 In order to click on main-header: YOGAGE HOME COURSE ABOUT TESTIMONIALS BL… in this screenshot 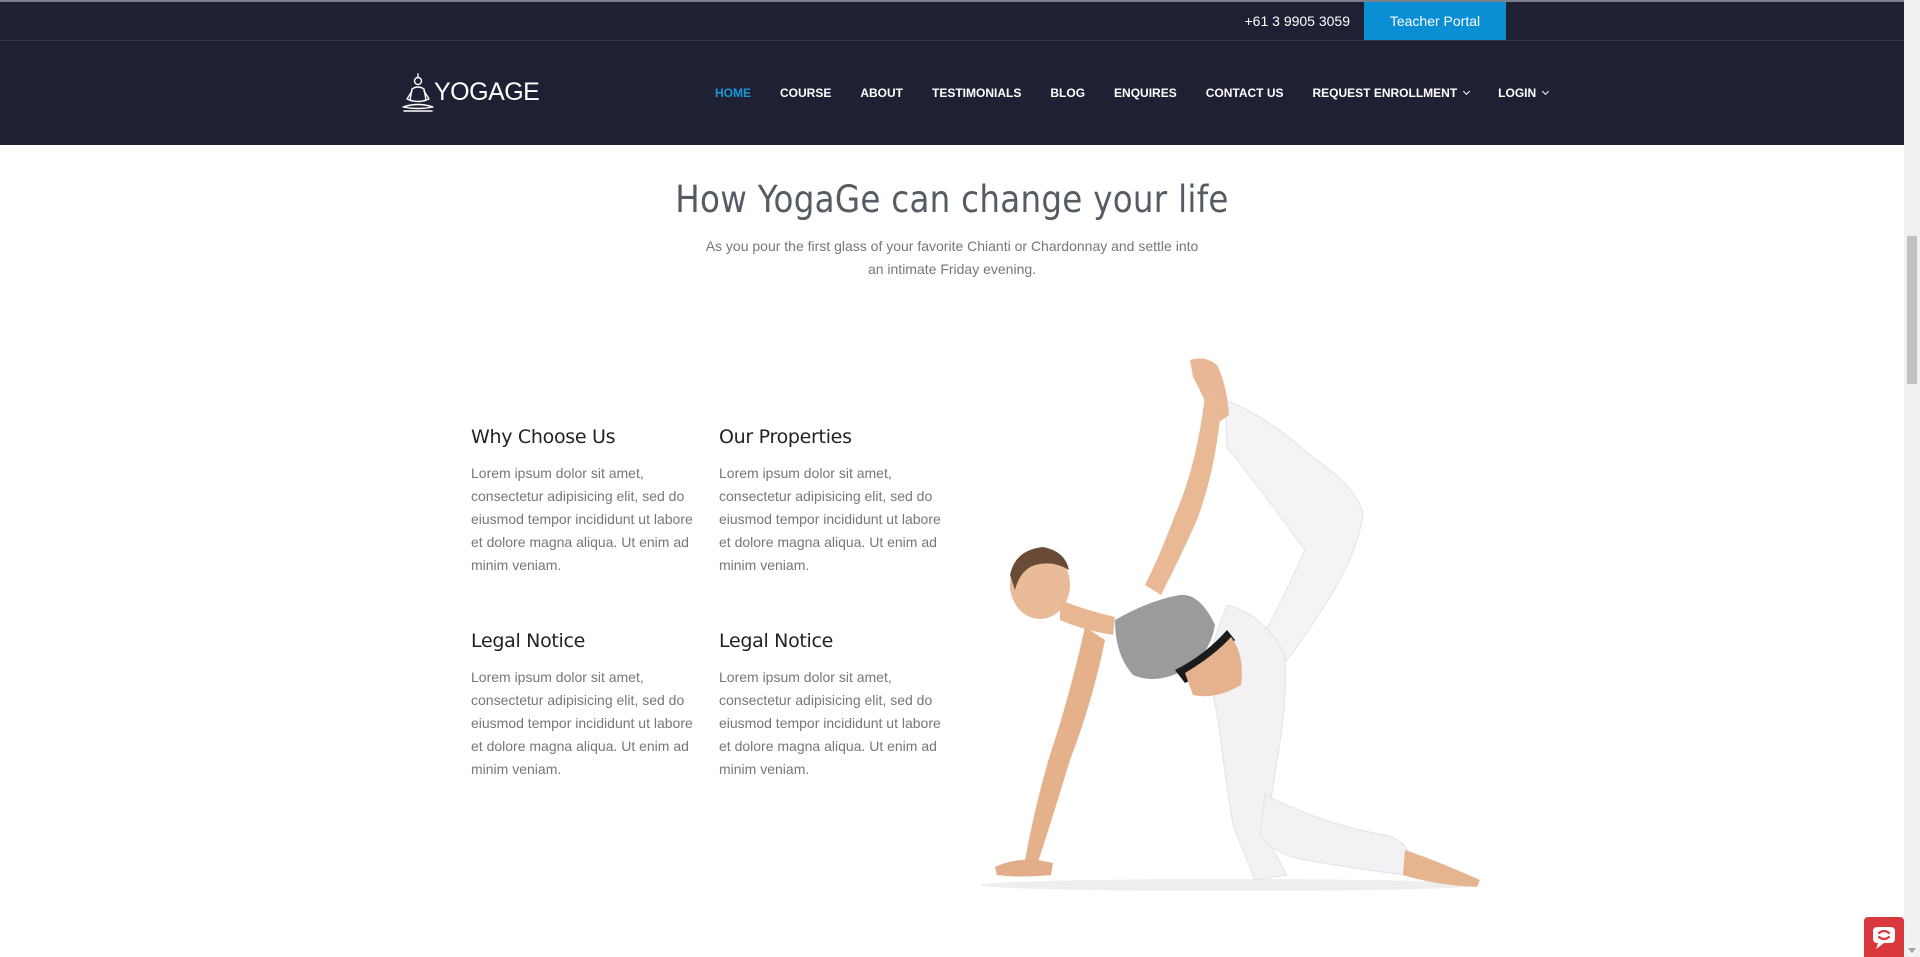, I will do `click(952, 93)`.